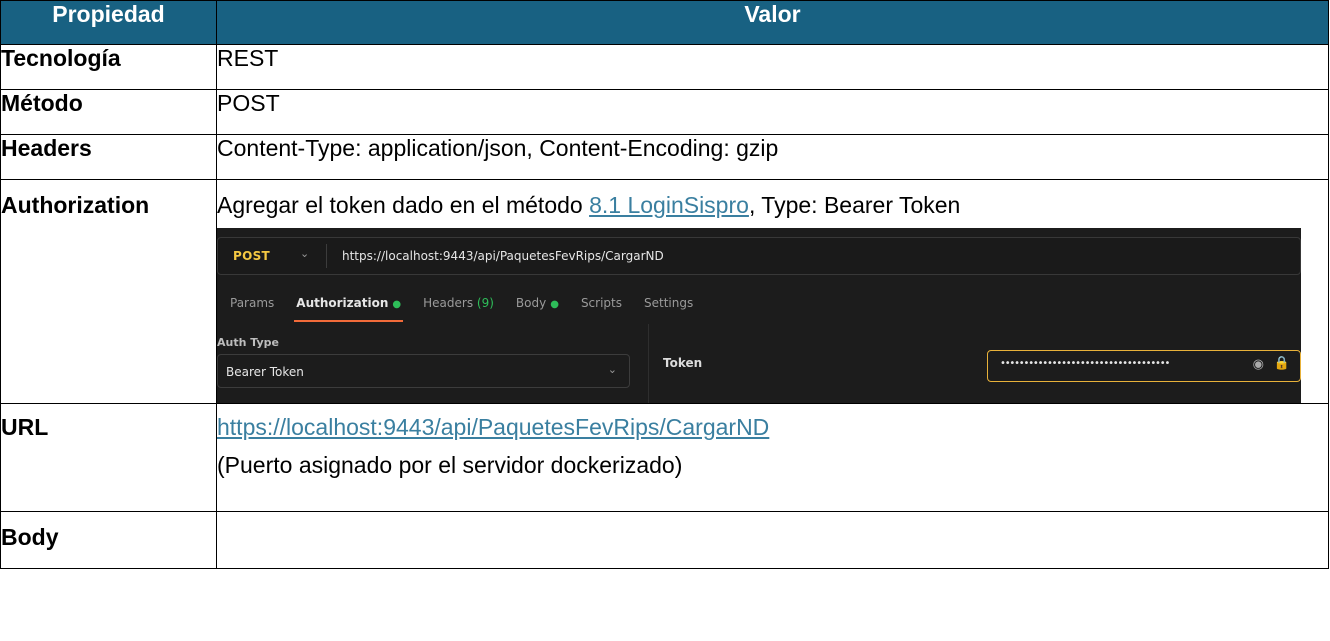 Image resolution: width=1330 pixels, height=641 pixels. What do you see at coordinates (403, 205) in the screenshot?
I see `authorization-text-before: Agregar el token dado en el método` at bounding box center [403, 205].